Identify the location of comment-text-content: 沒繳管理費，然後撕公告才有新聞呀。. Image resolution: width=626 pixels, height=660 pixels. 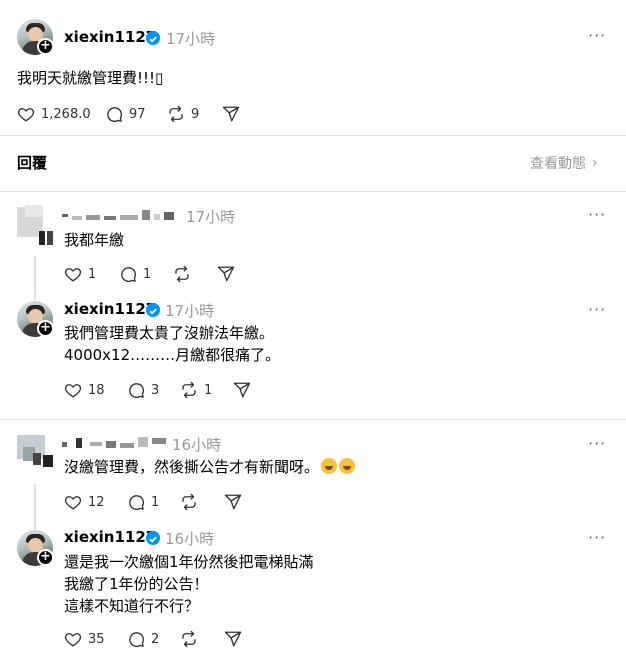
(192, 467).